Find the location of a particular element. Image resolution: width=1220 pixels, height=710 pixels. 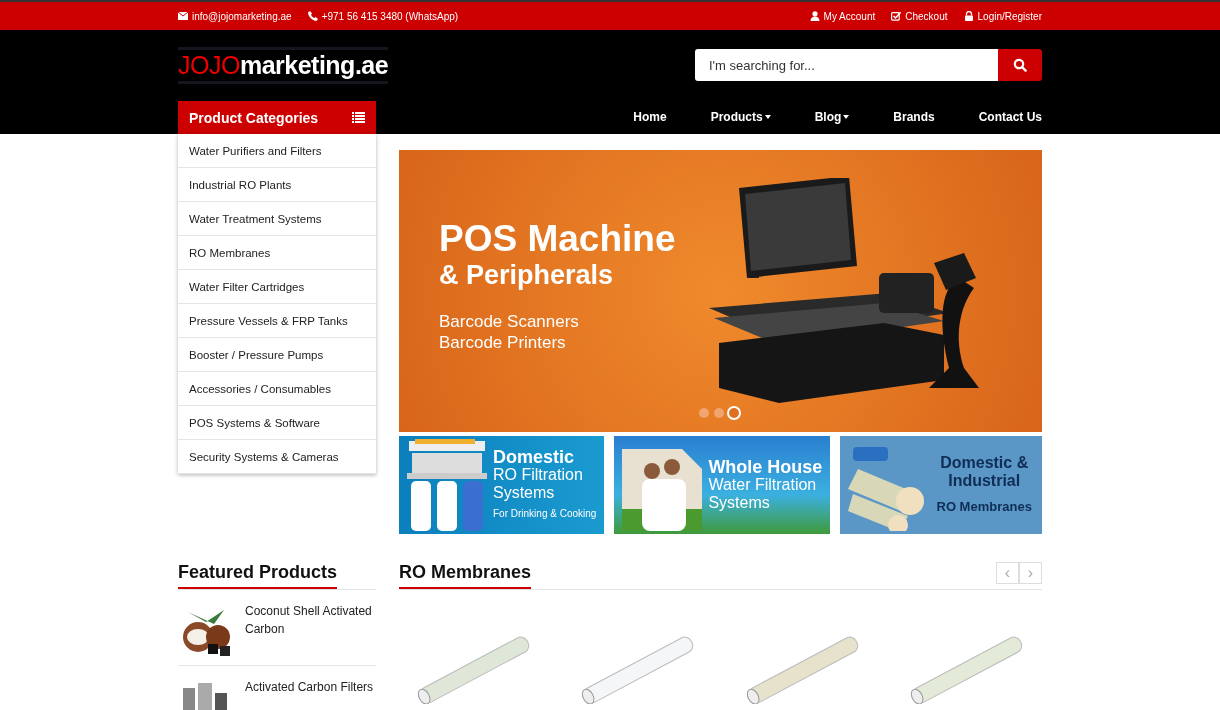

category-item: POS Systems & Software is located at coordinates (277, 423).